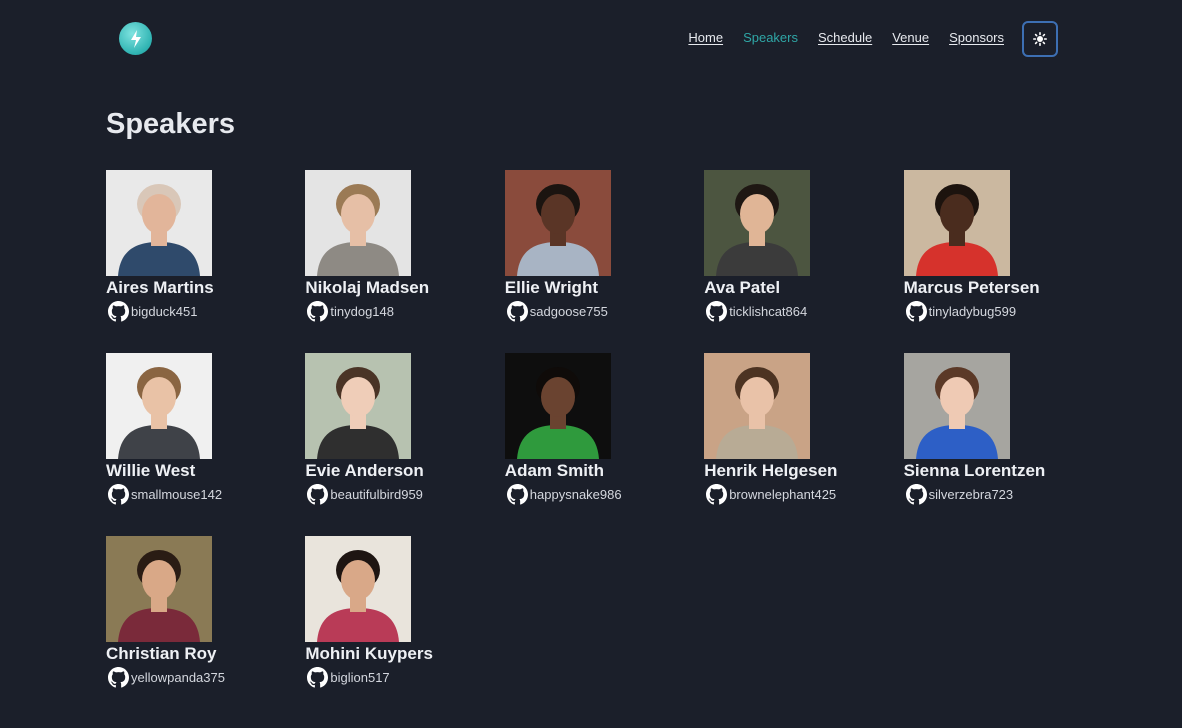 The height and width of the screenshot is (728, 1182). I want to click on speaker-card: Marcus Petersen tinyladybug599, so click(998, 250).